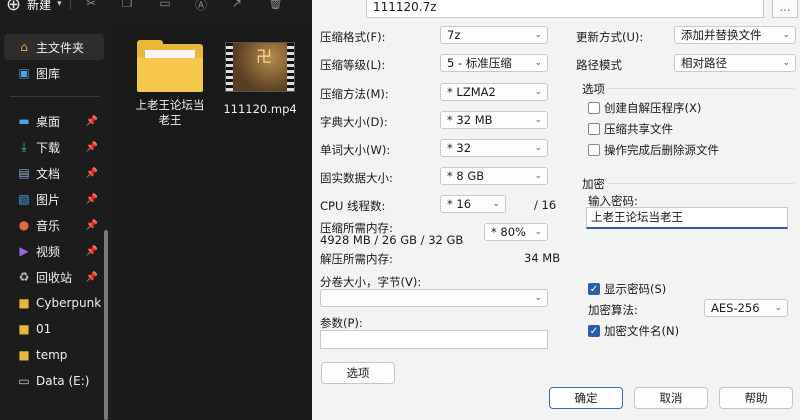  I want to click on sidebar-item-label: 01, so click(44, 329).